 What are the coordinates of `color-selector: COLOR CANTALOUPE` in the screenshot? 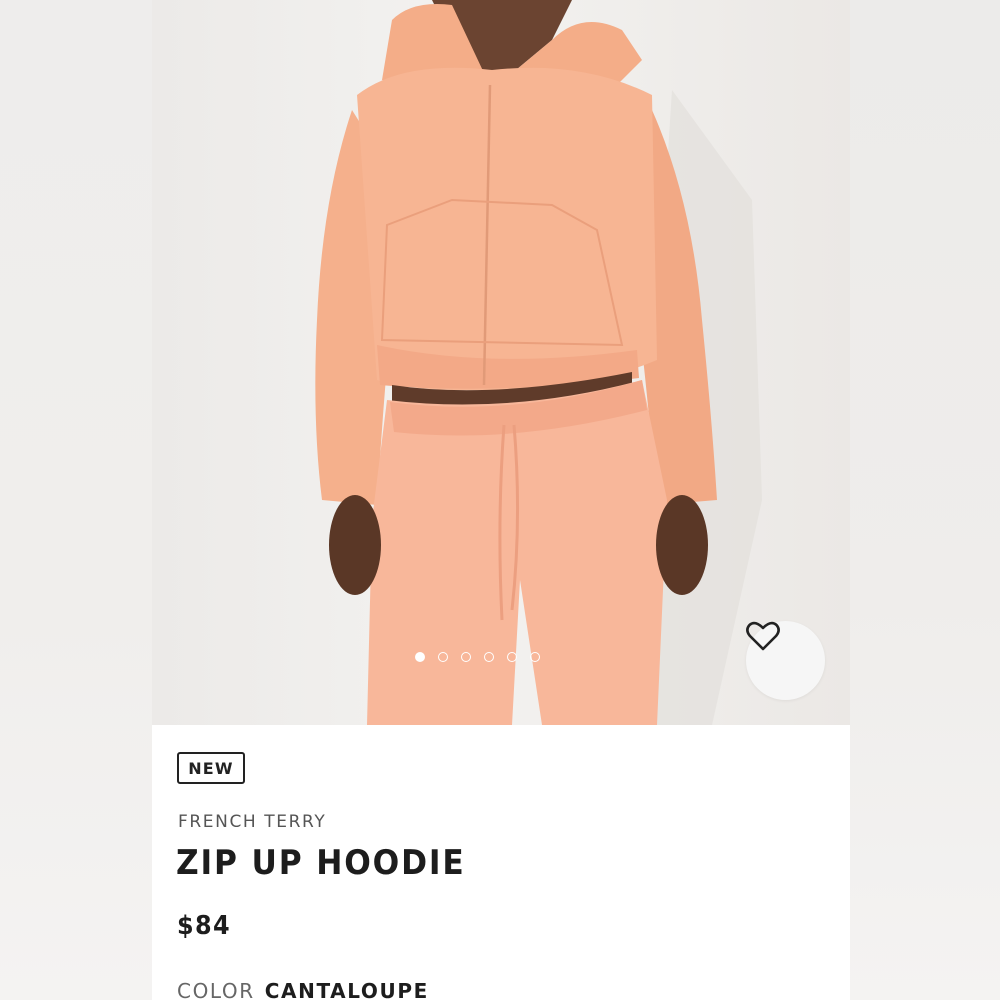 It's located at (303, 989).